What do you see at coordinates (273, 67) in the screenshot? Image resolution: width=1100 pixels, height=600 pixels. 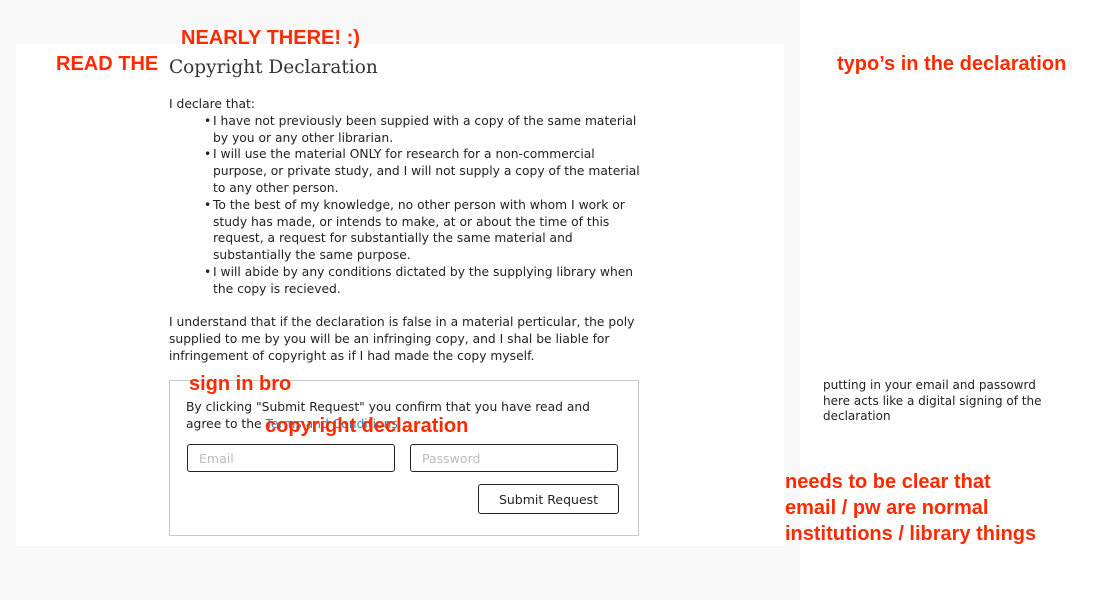 I see `page-title: Copyright Declaration` at bounding box center [273, 67].